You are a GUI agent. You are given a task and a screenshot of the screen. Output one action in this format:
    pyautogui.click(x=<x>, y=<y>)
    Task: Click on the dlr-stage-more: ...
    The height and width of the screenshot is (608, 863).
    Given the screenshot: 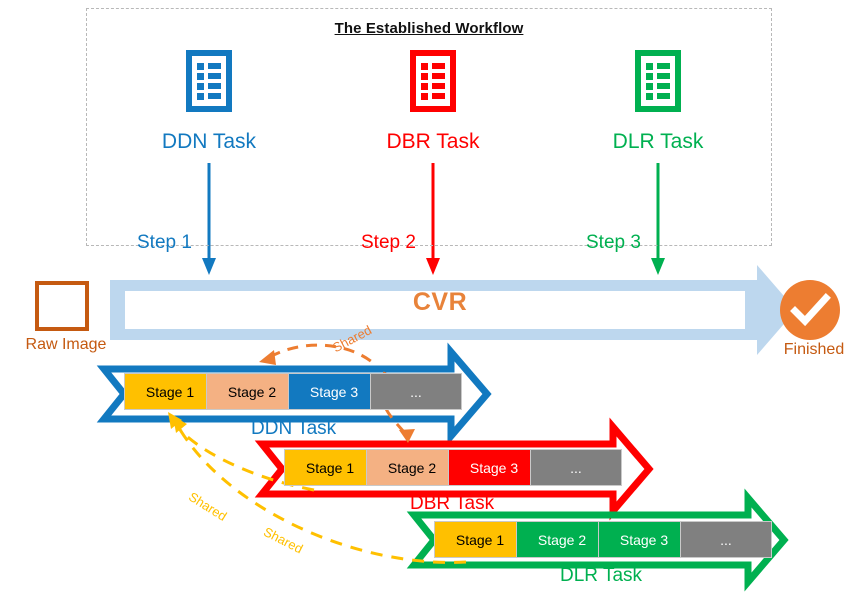 What is the action you would take?
    pyautogui.click(x=726, y=539)
    